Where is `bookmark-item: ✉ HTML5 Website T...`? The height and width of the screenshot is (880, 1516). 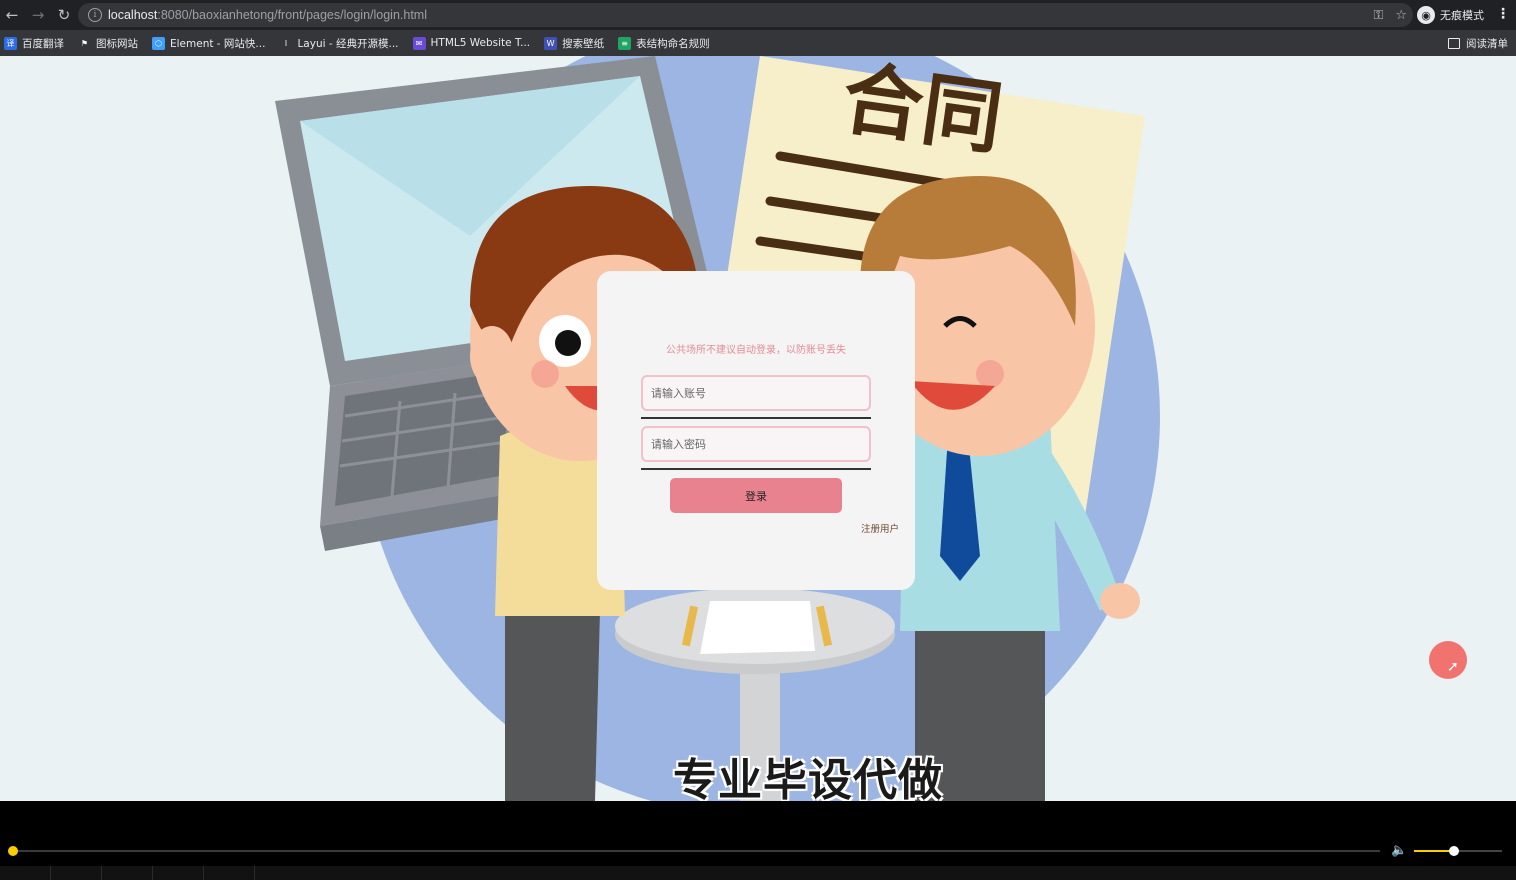
bookmark-item: ✉ HTML5 Website T... is located at coordinates (471, 43).